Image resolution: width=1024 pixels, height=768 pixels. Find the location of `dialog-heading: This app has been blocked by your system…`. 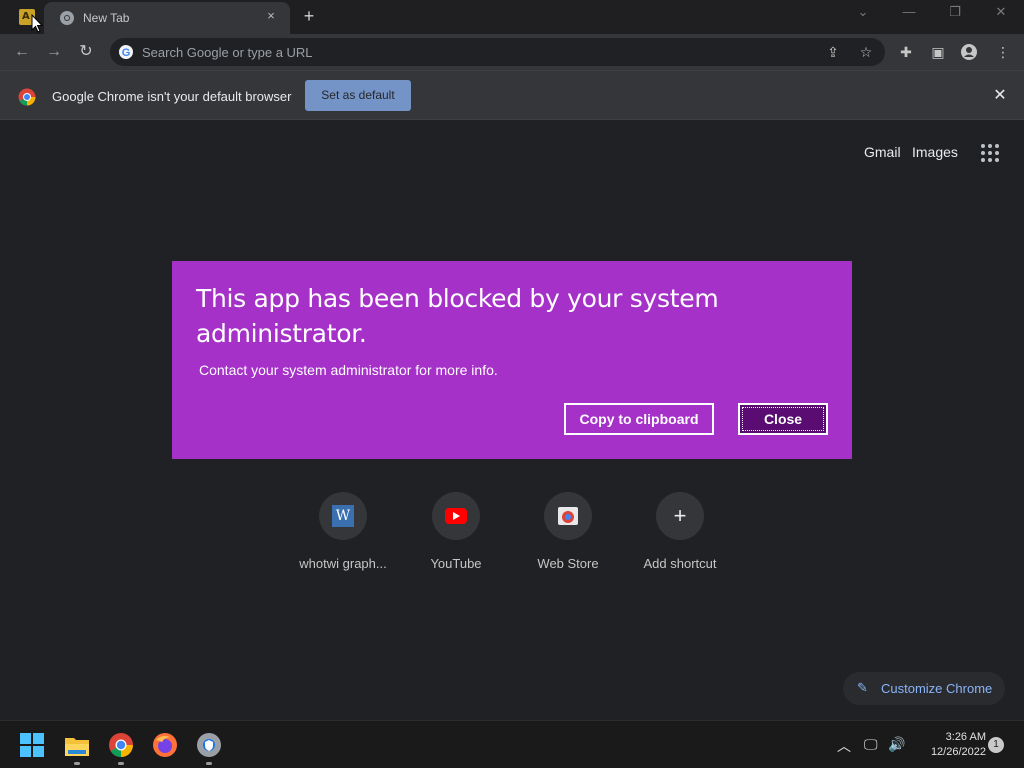

dialog-heading: This app has been blocked by your system… is located at coordinates (457, 316).